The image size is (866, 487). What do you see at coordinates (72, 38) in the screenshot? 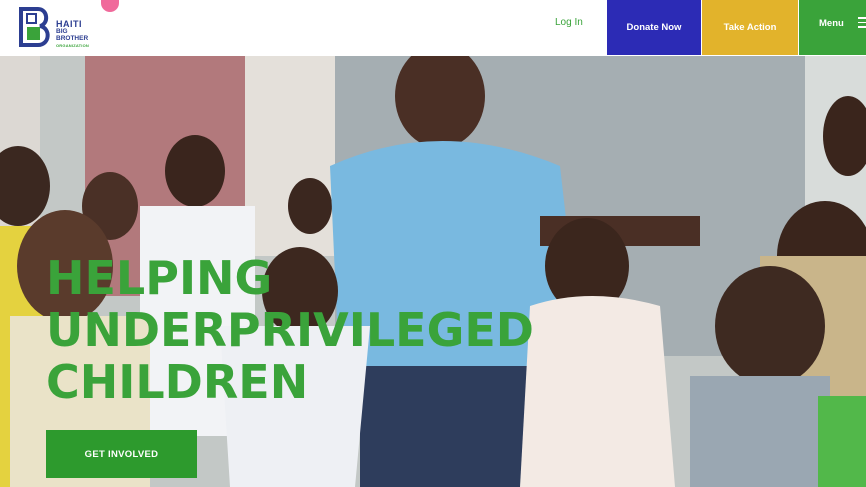
I see `logo-line-brother: BROTHER` at bounding box center [72, 38].